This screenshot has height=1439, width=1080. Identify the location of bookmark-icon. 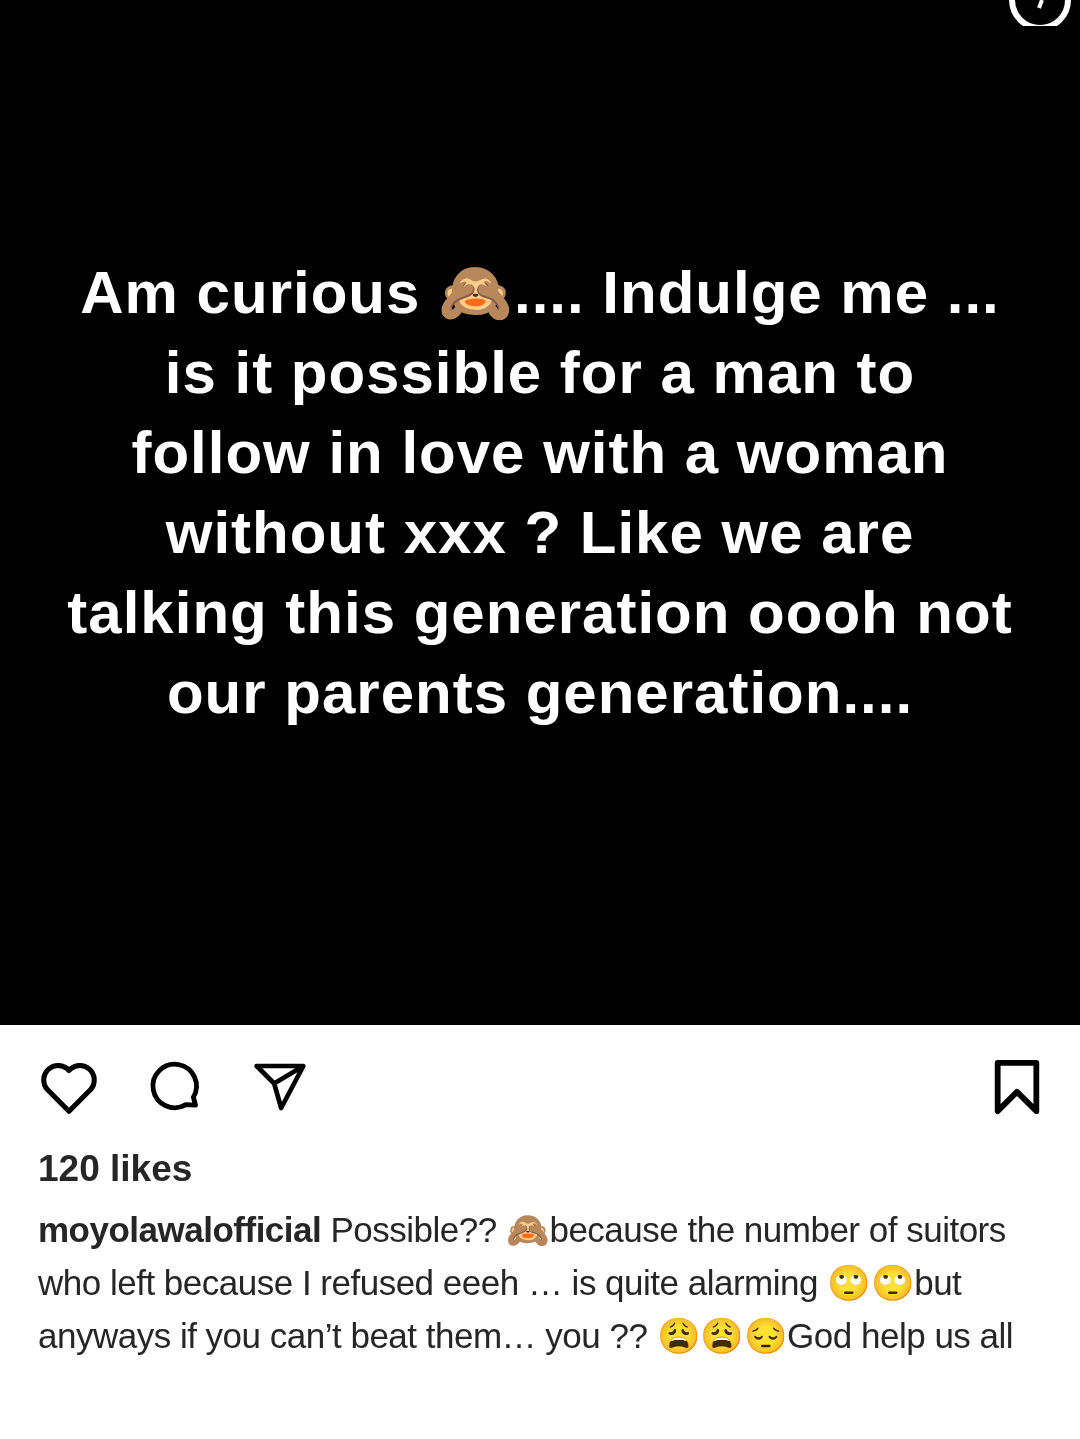
(1017, 1087).